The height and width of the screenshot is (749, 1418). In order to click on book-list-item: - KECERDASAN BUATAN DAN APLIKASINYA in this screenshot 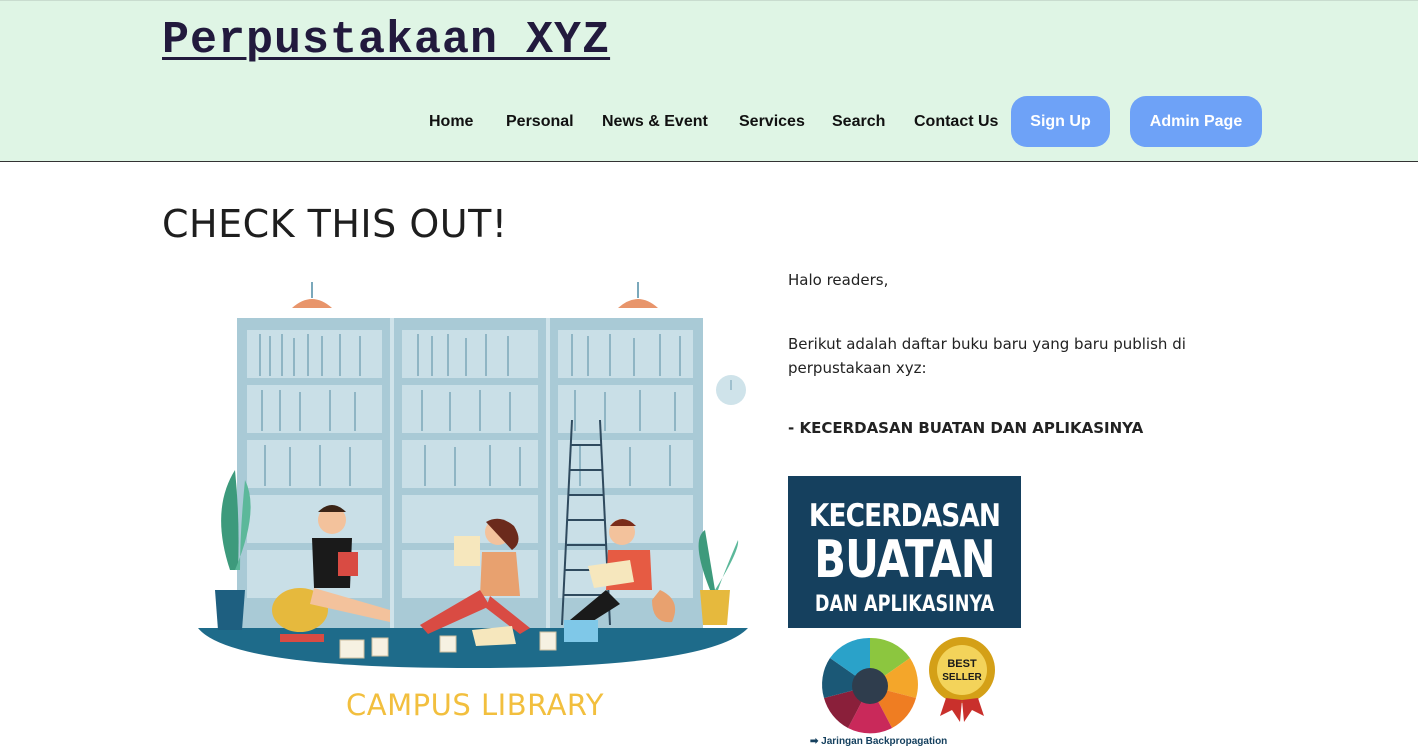, I will do `click(966, 428)`.